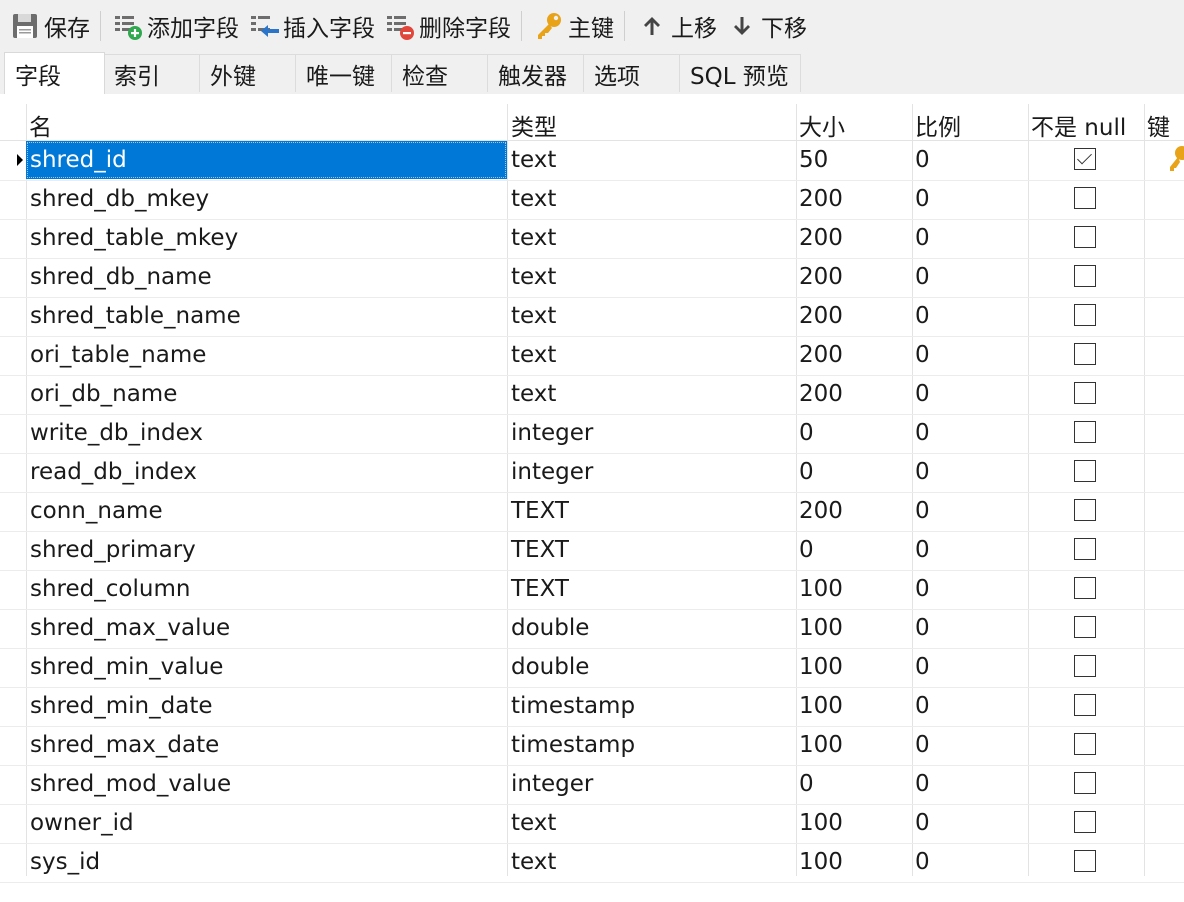 This screenshot has height=902, width=1184. Describe the element at coordinates (266, 160) in the screenshot. I see `field-name-cell: shred_id` at that location.